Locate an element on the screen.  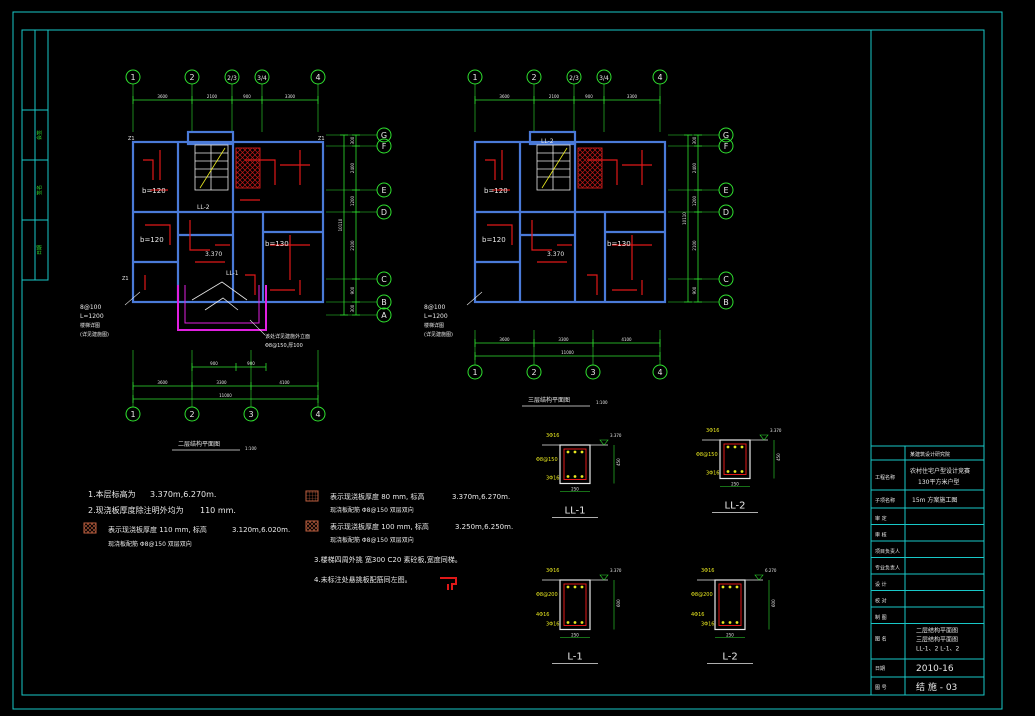
sub-value: 15m 方案施工图 is located at coordinates (934, 500).